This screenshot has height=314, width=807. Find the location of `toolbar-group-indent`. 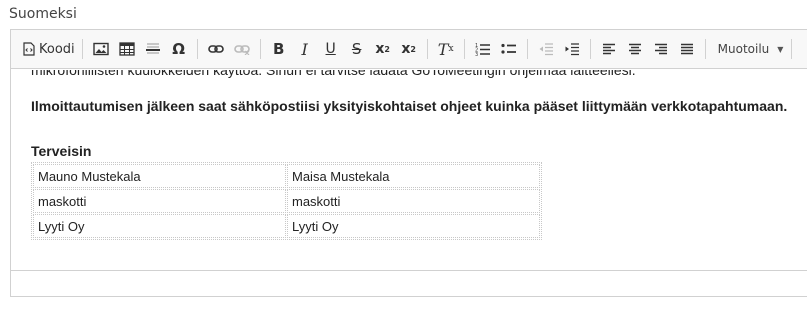

toolbar-group-indent is located at coordinates (559, 49).